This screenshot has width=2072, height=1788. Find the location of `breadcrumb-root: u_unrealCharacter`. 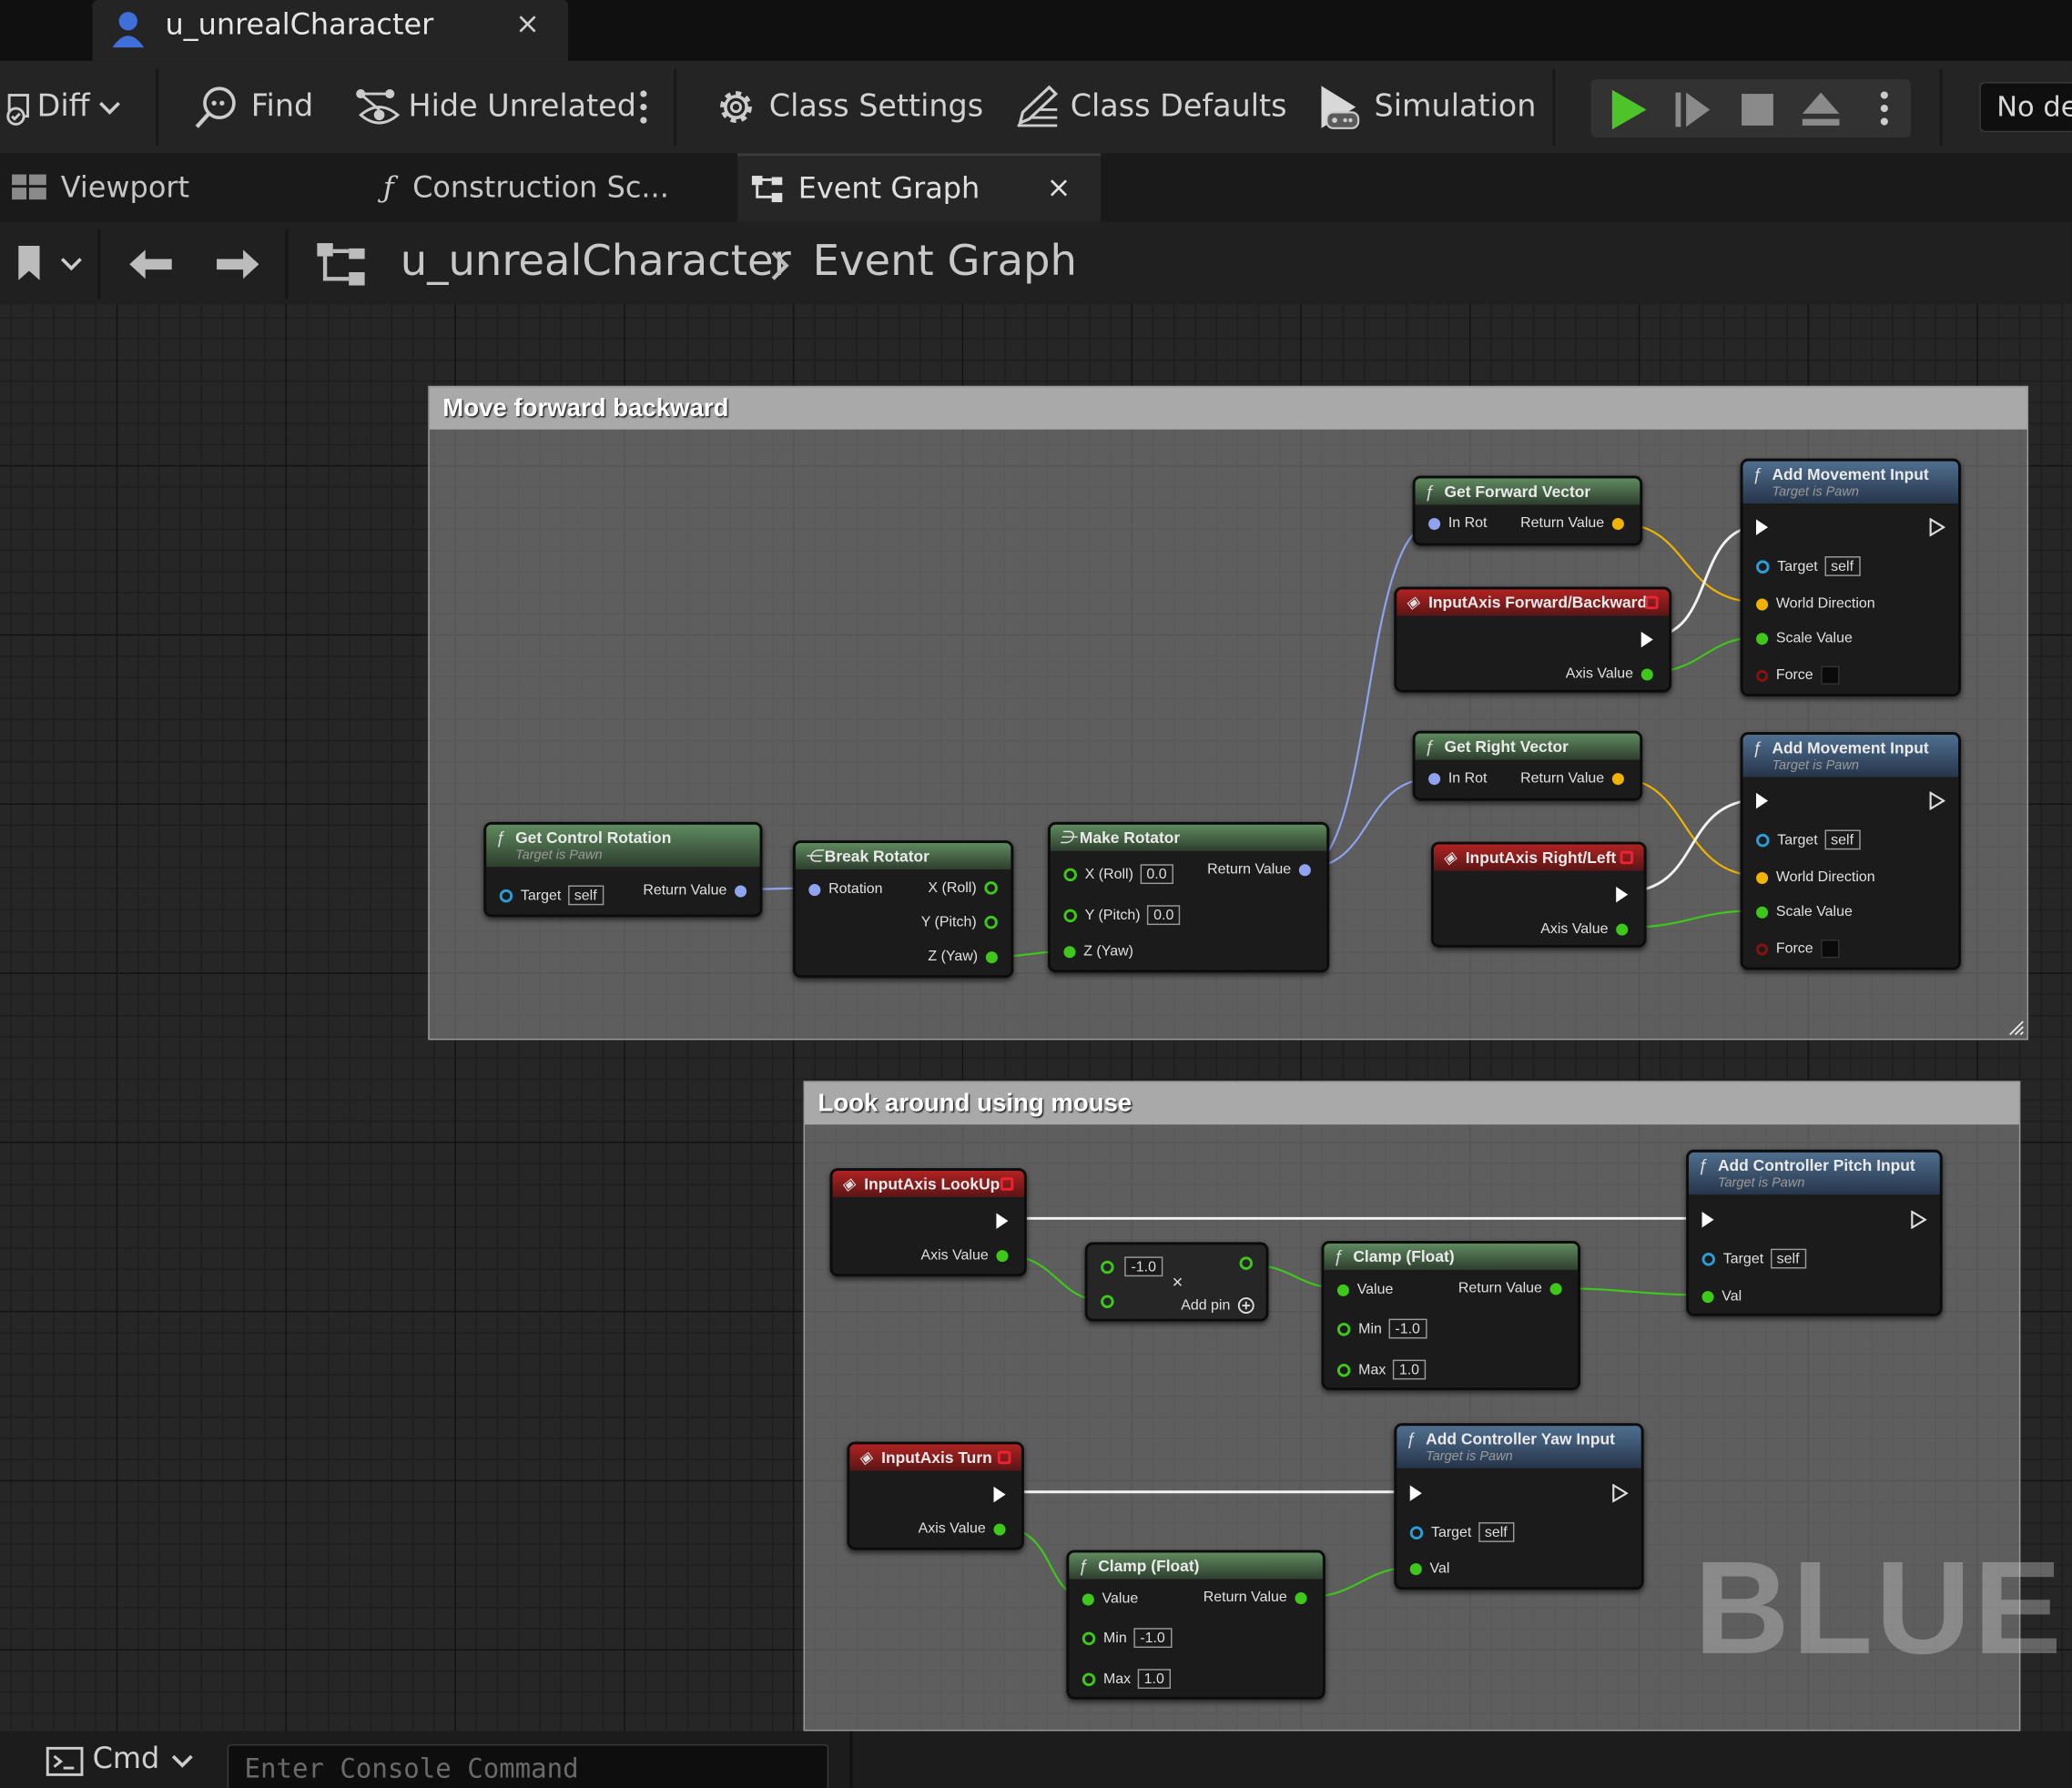

breadcrumb-root: u_unrealCharacter is located at coordinates (596, 260).